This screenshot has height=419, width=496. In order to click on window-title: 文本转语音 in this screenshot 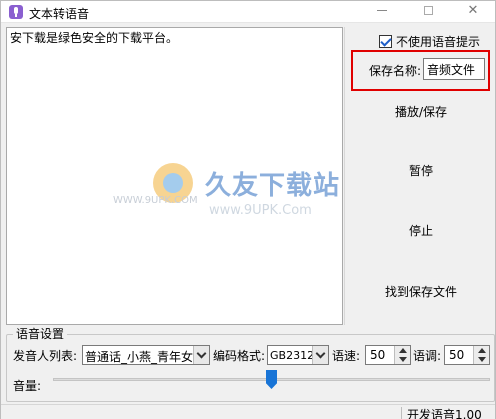, I will do `click(59, 14)`.